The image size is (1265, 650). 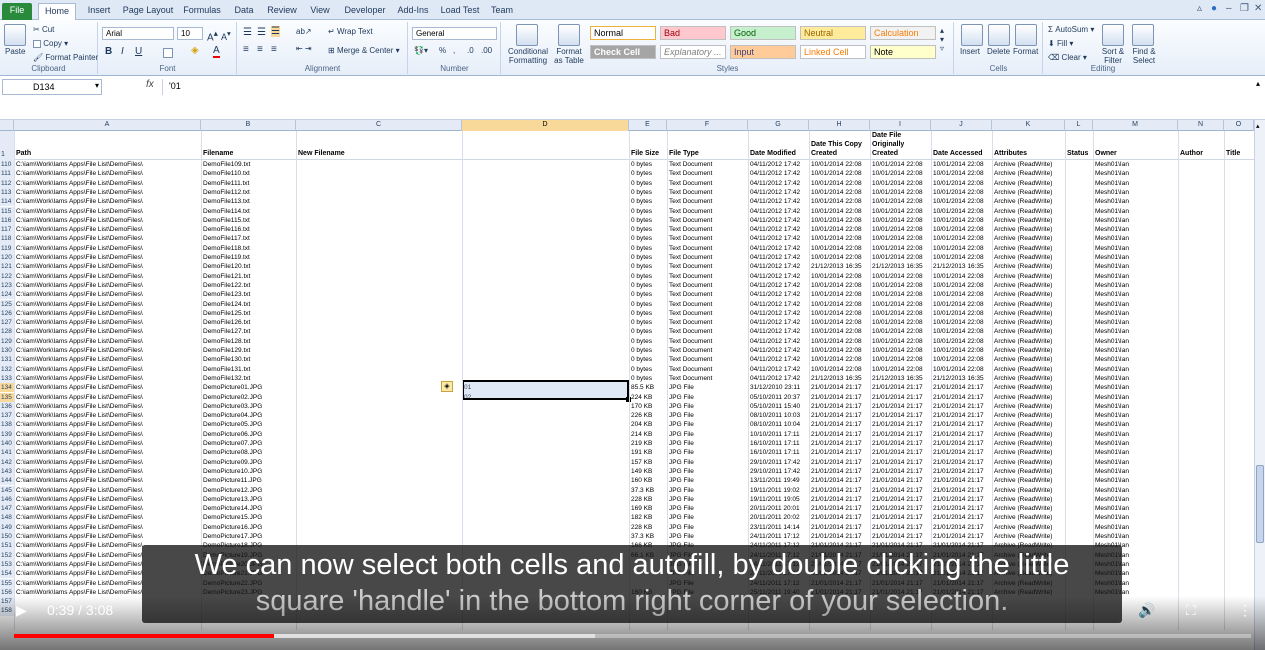 What do you see at coordinates (502, 11) in the screenshot?
I see `tab-team: Team` at bounding box center [502, 11].